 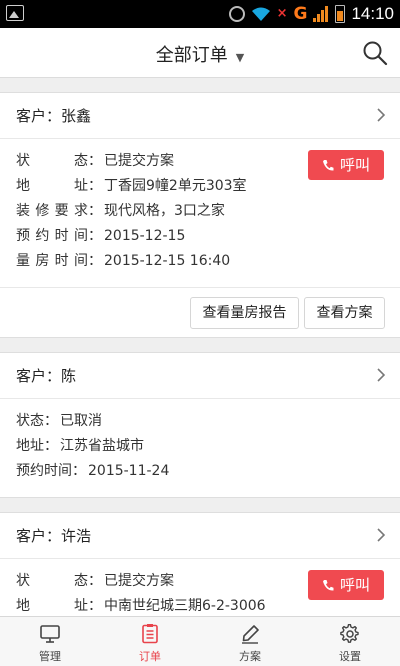 What do you see at coordinates (340, 14) in the screenshot?
I see `battery-icon` at bounding box center [340, 14].